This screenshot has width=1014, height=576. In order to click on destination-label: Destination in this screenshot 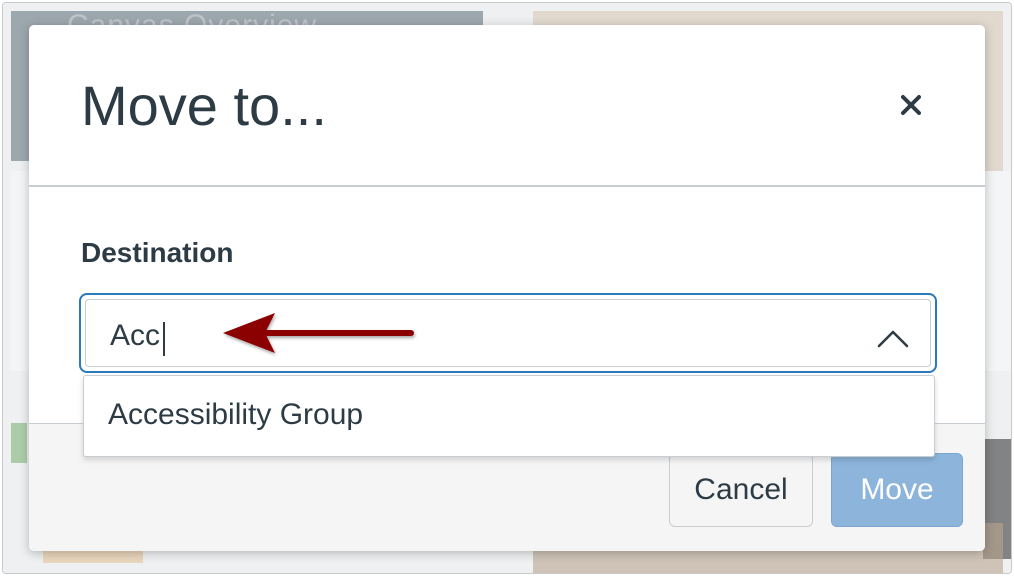, I will do `click(157, 252)`.